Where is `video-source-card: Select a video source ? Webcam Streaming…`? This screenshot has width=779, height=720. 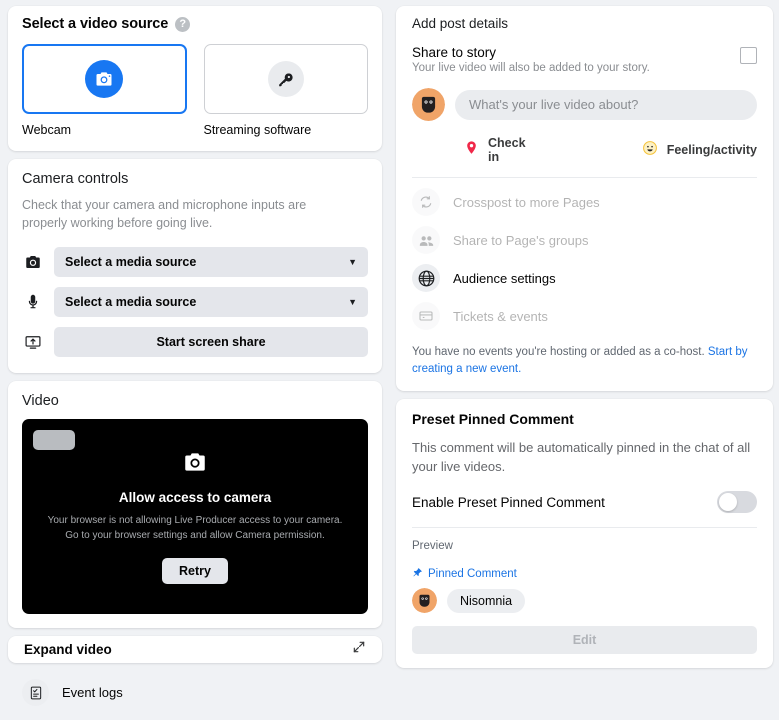 video-source-card: Select a video source ? Webcam Streaming… is located at coordinates (195, 78).